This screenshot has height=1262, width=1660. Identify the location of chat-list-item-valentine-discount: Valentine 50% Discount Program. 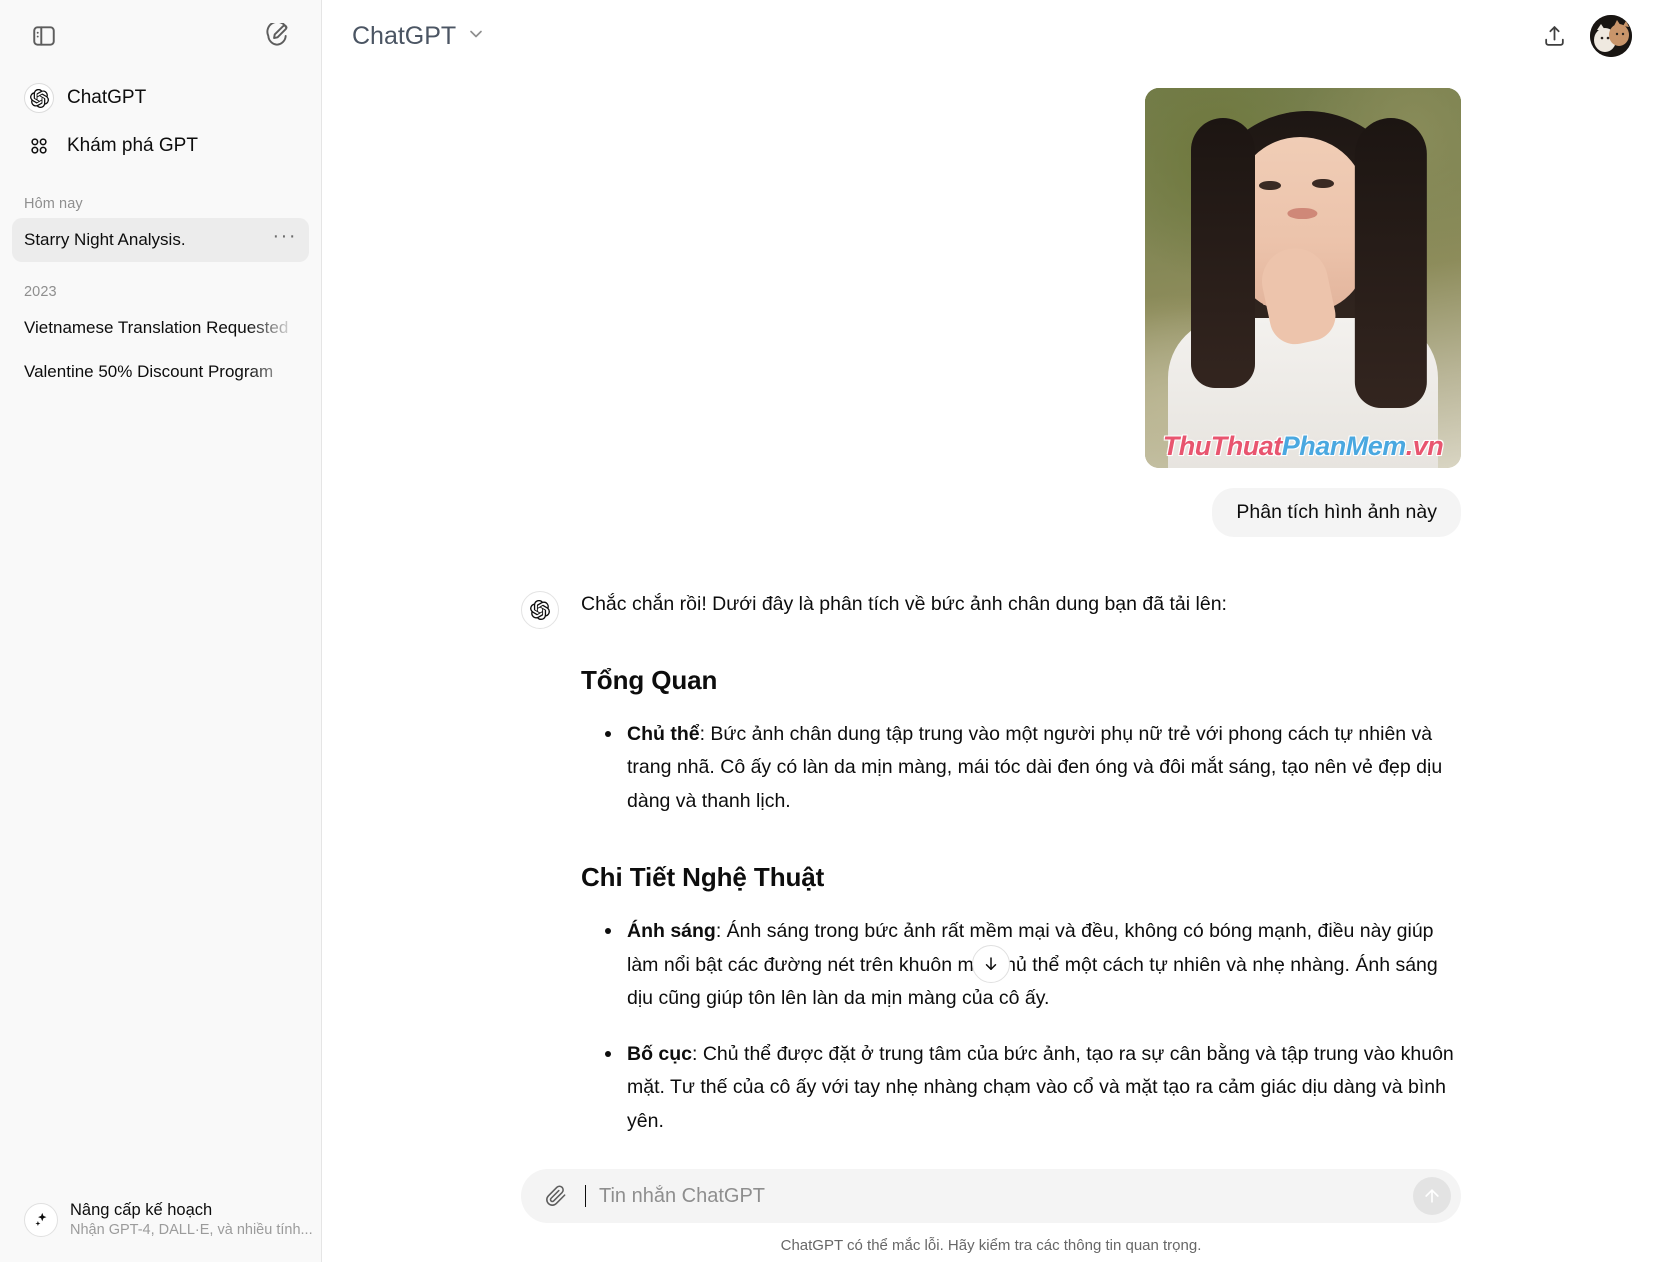
(160, 372).